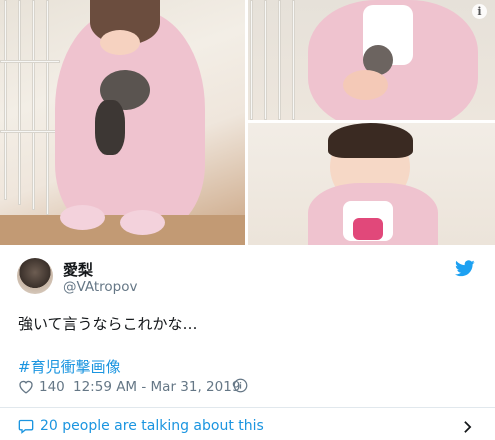 The image size is (495, 440). Describe the element at coordinates (152, 426) in the screenshot. I see `talking-about-label: 20 people are talking about this` at that location.